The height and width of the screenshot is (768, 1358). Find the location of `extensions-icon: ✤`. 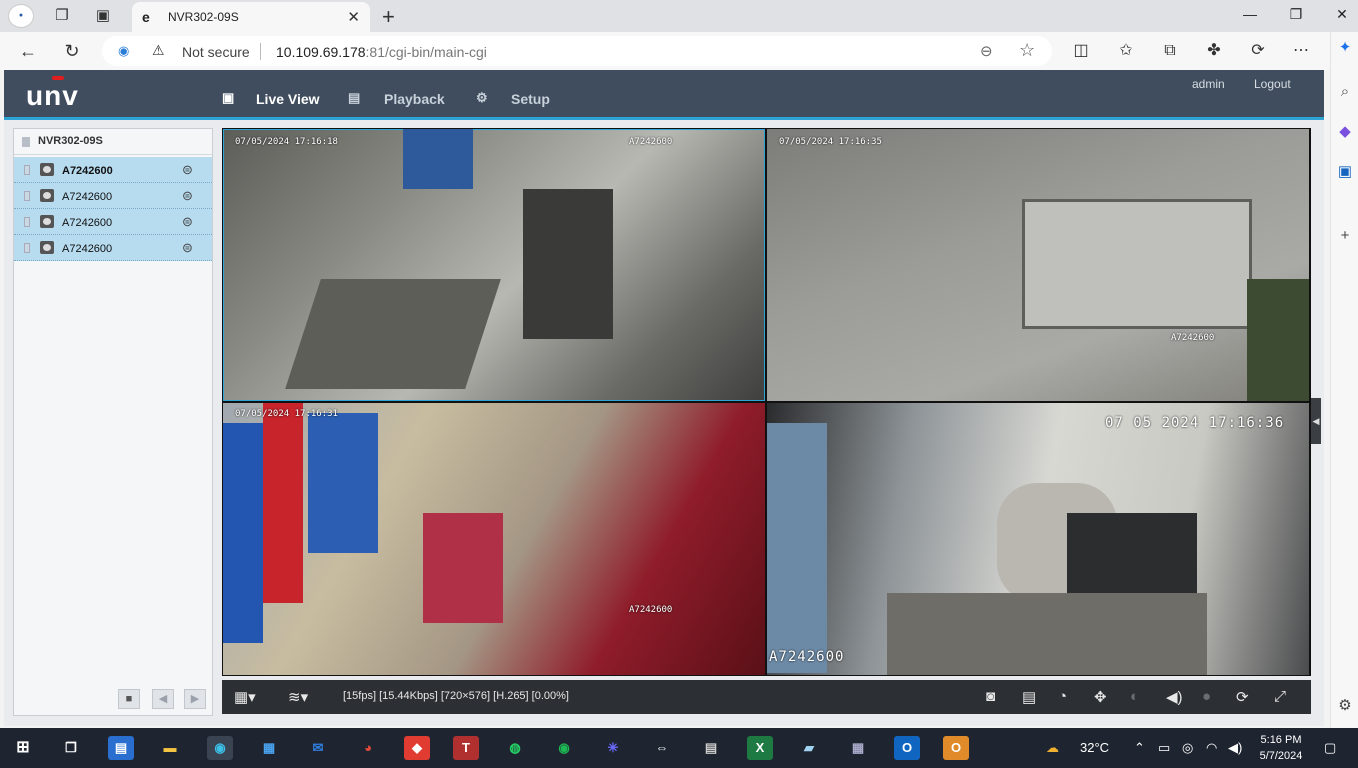

extensions-icon: ✤ is located at coordinates (1214, 51).